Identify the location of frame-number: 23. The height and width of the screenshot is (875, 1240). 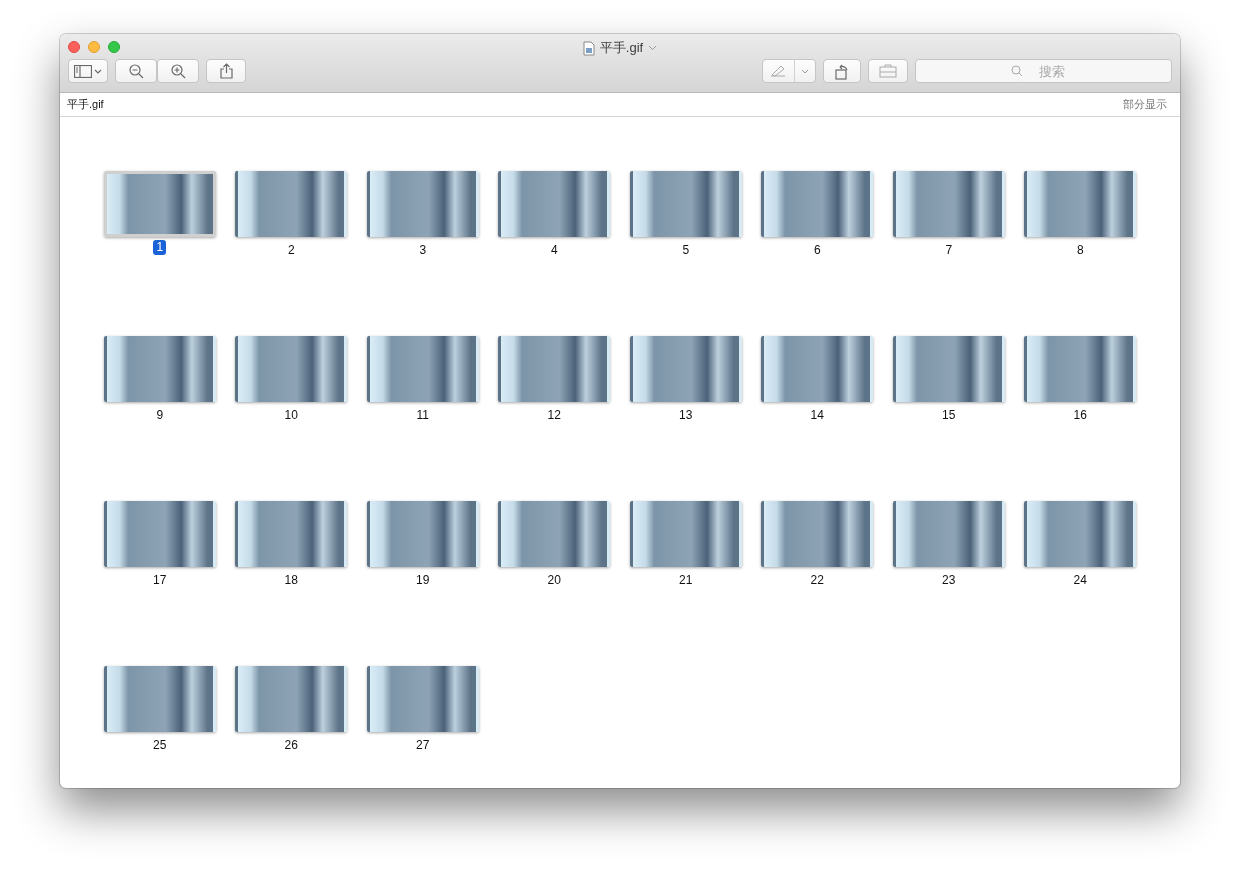
(949, 580).